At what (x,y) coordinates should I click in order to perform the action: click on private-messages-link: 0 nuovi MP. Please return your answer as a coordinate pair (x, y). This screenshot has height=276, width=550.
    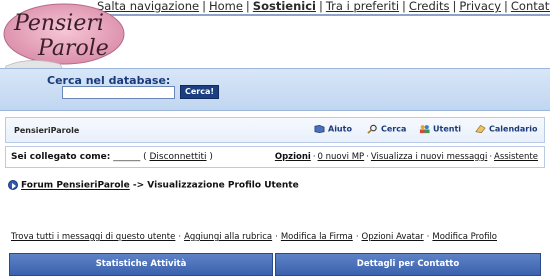
    Looking at the image, I should click on (341, 157).